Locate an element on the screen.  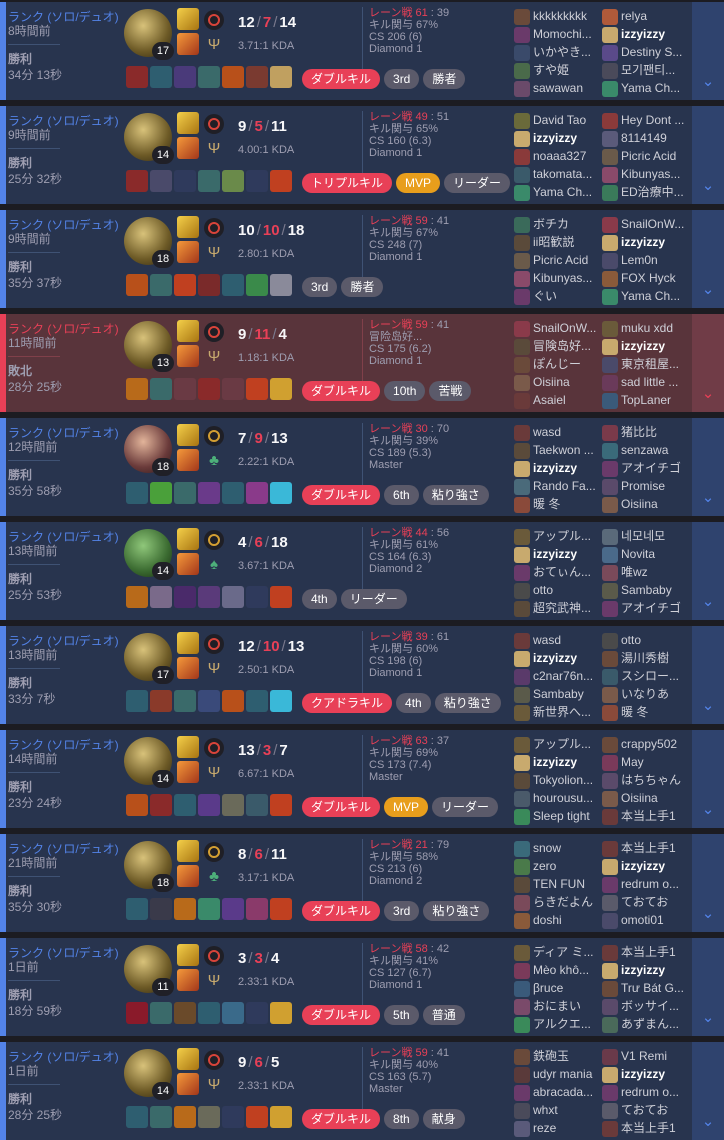
player-entry: otto is located at coordinates (558, 590).